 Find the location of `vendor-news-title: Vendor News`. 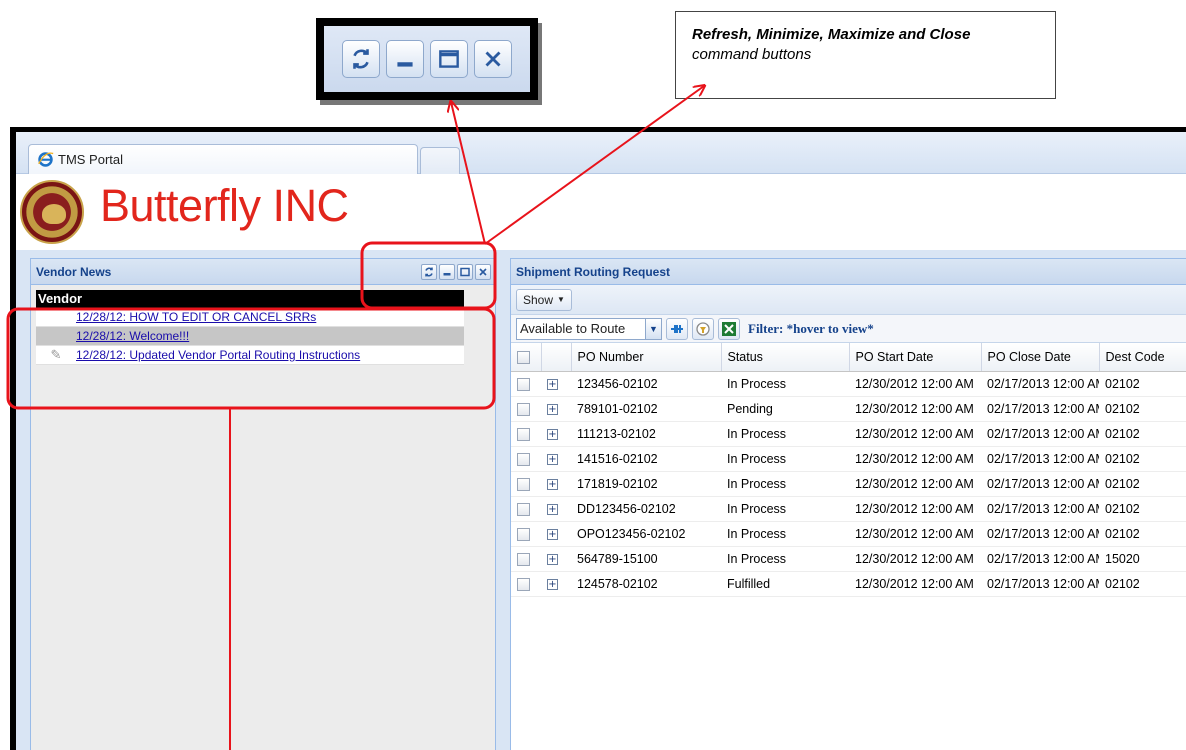

vendor-news-title: Vendor News is located at coordinates (74, 271).